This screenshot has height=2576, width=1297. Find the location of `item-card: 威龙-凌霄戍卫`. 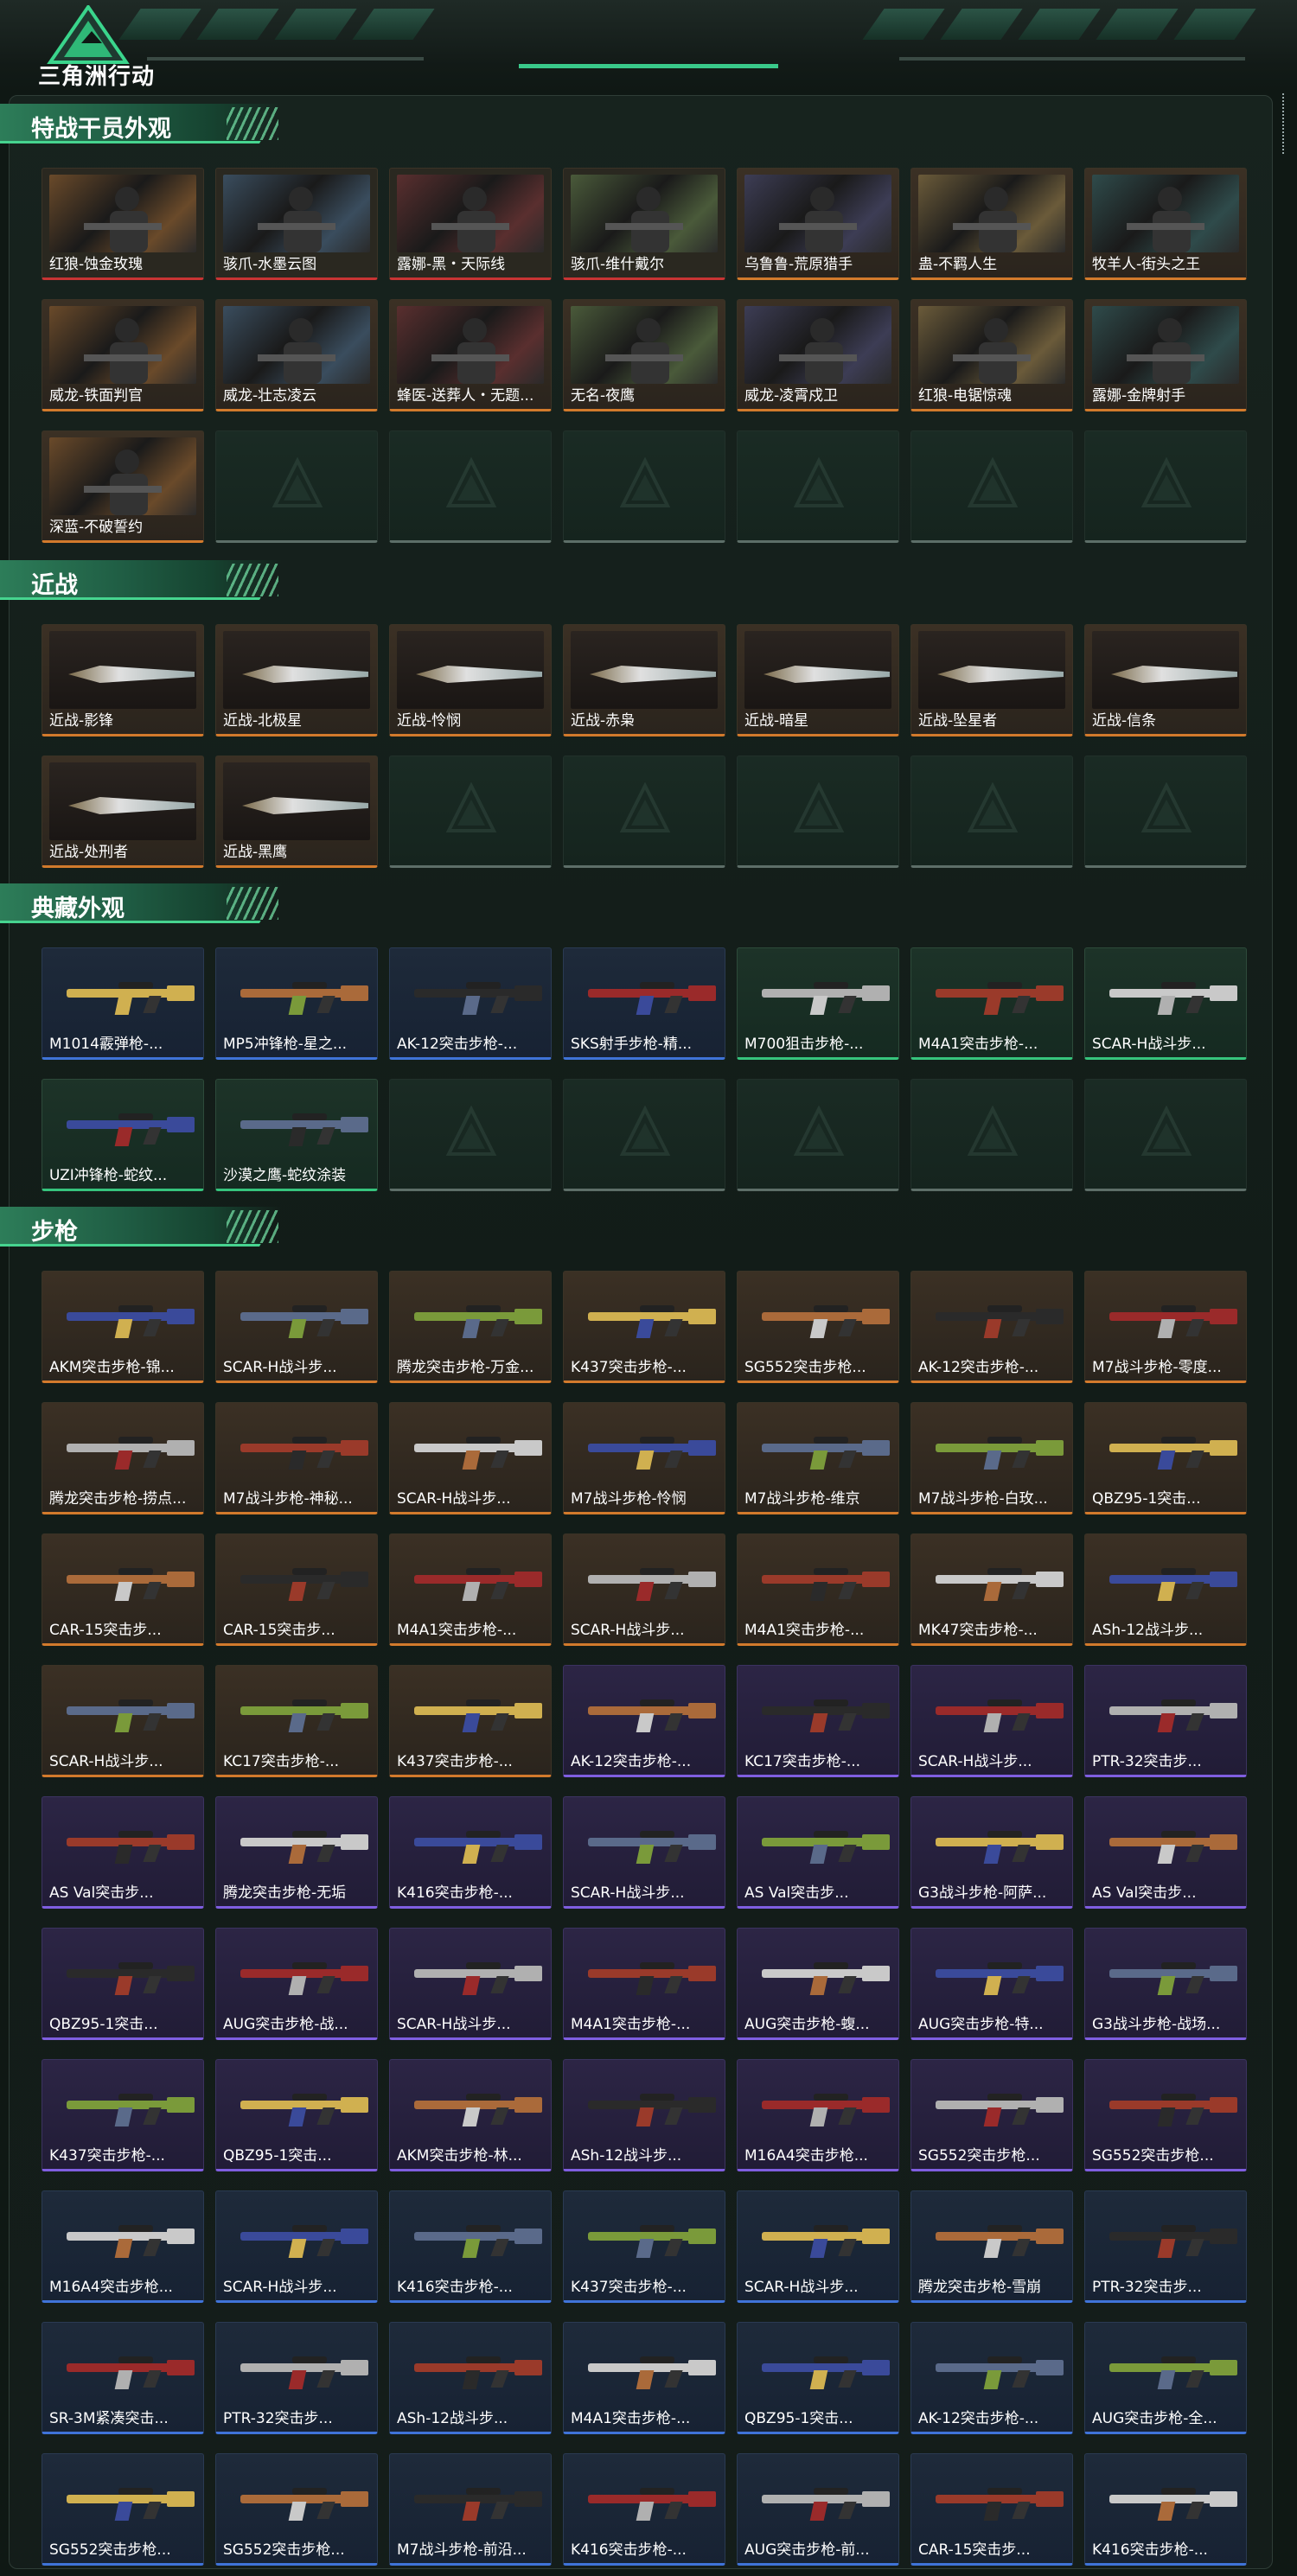

item-card: 威龙-凌霄戍卫 is located at coordinates (818, 355).